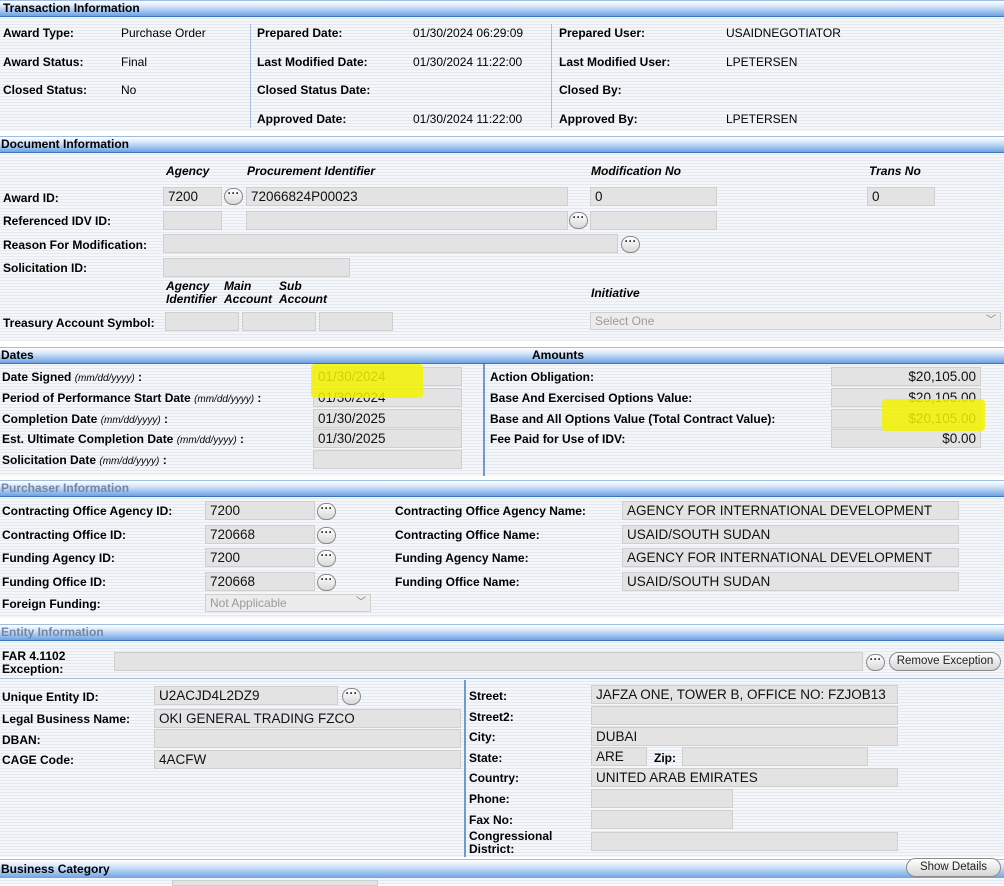 This screenshot has height=886, width=1004. I want to click on date-signed-label-text: Date Signed, so click(37, 377).